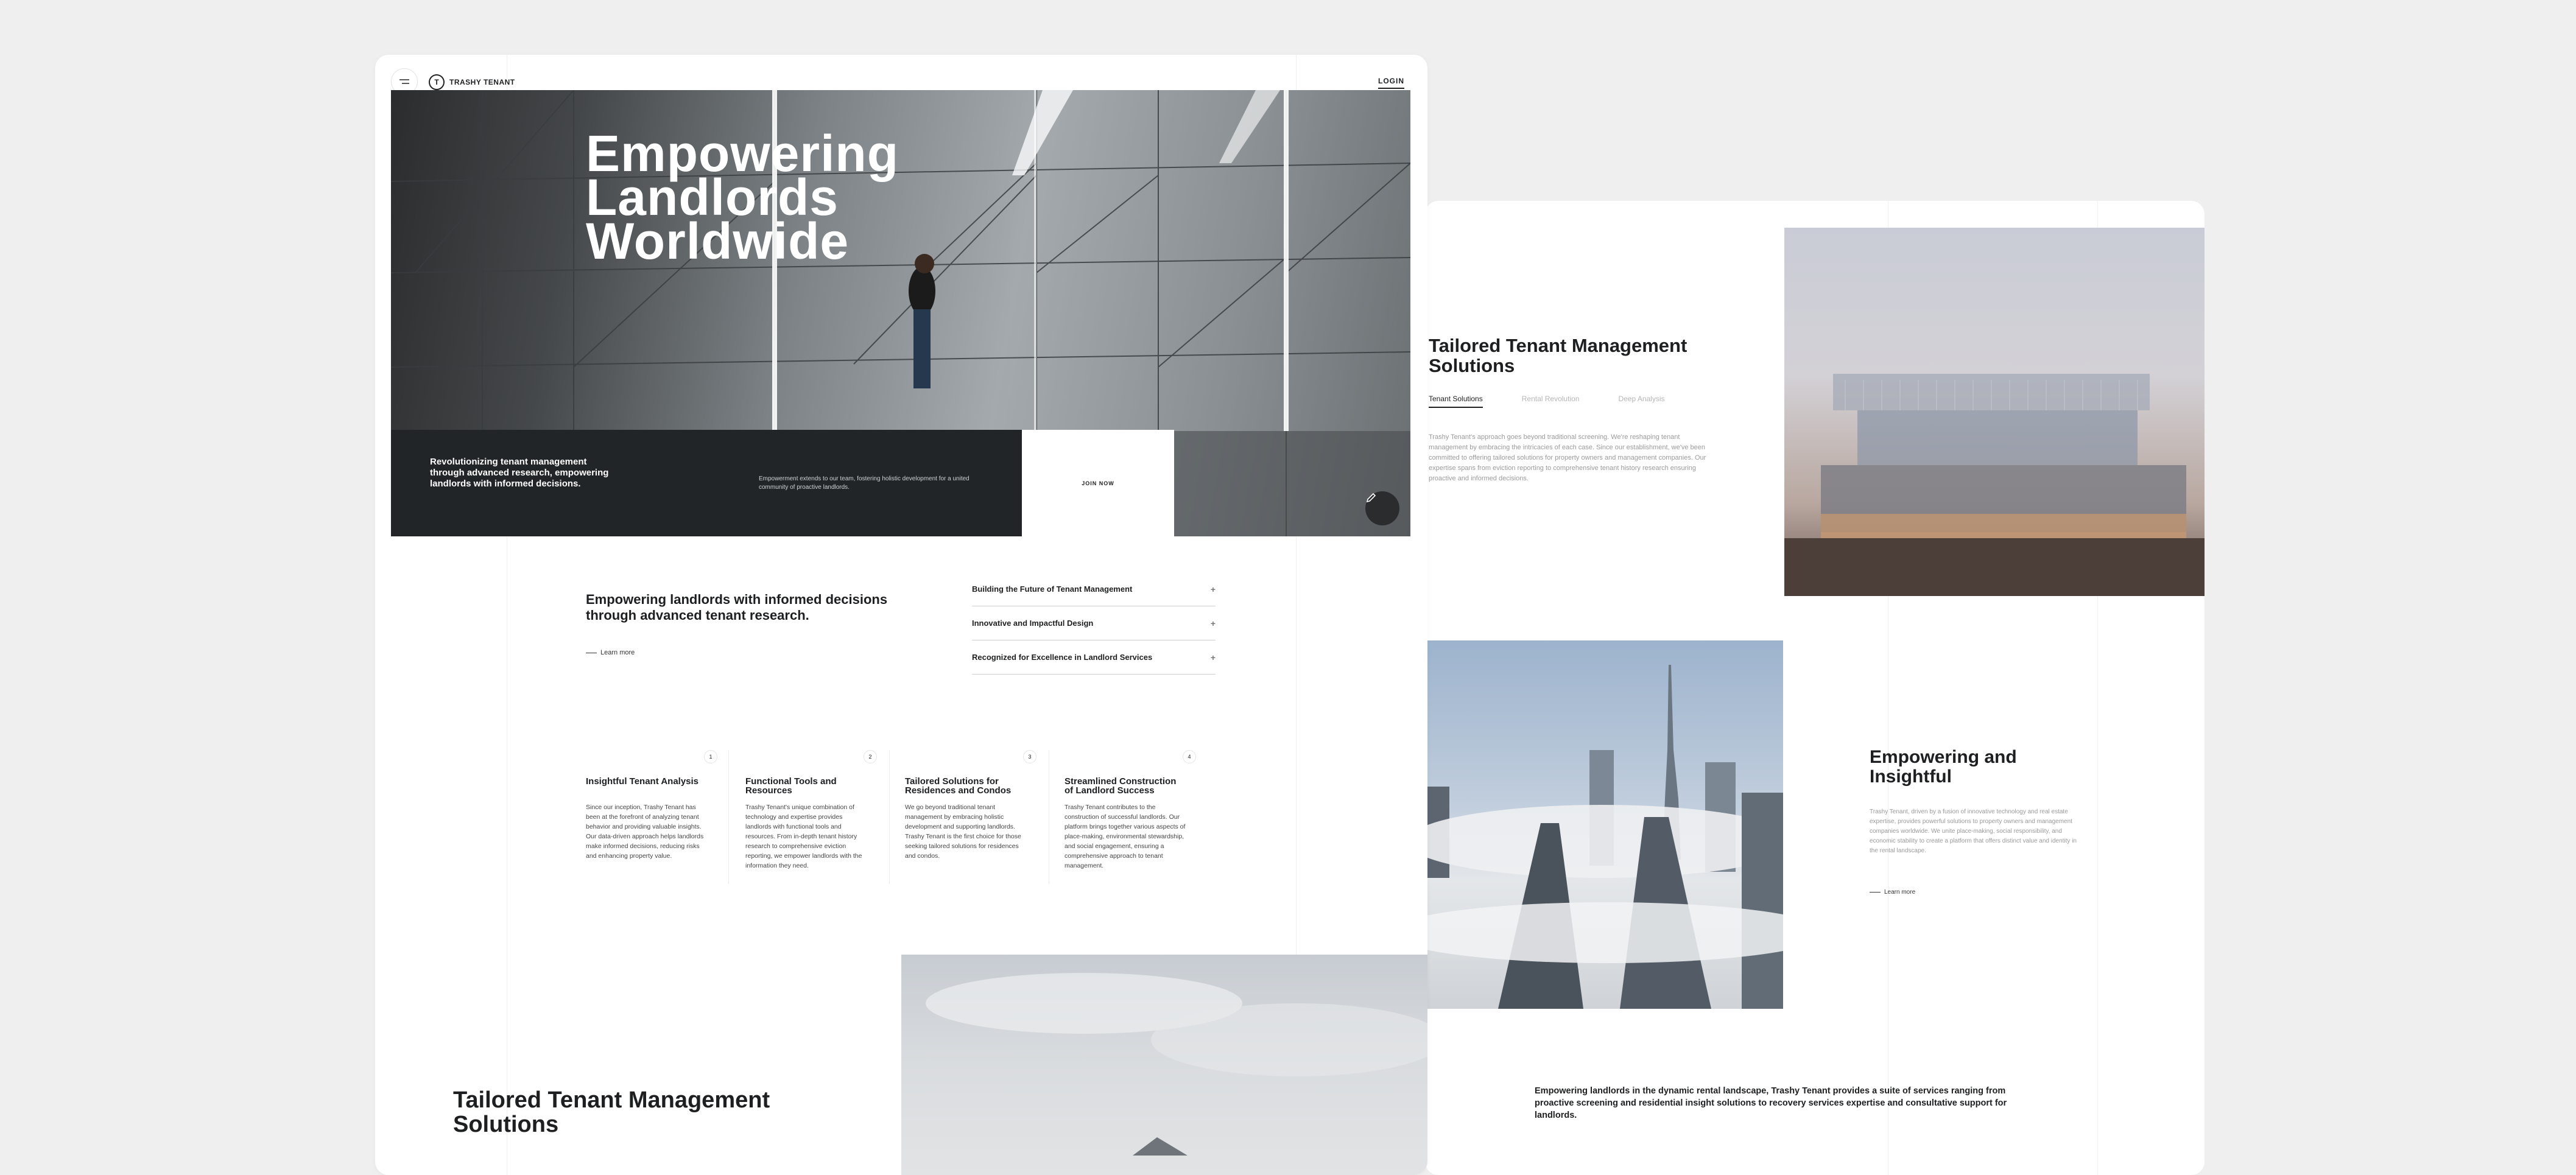 The image size is (2576, 1175). What do you see at coordinates (742, 198) in the screenshot?
I see `hero-title: Empowering Landlords Worldwide` at bounding box center [742, 198].